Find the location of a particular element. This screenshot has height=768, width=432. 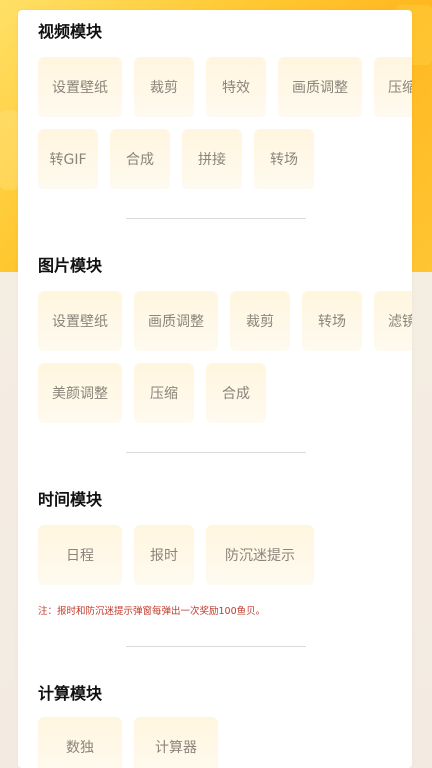

video-item-quality: 画质调整 is located at coordinates (320, 87).